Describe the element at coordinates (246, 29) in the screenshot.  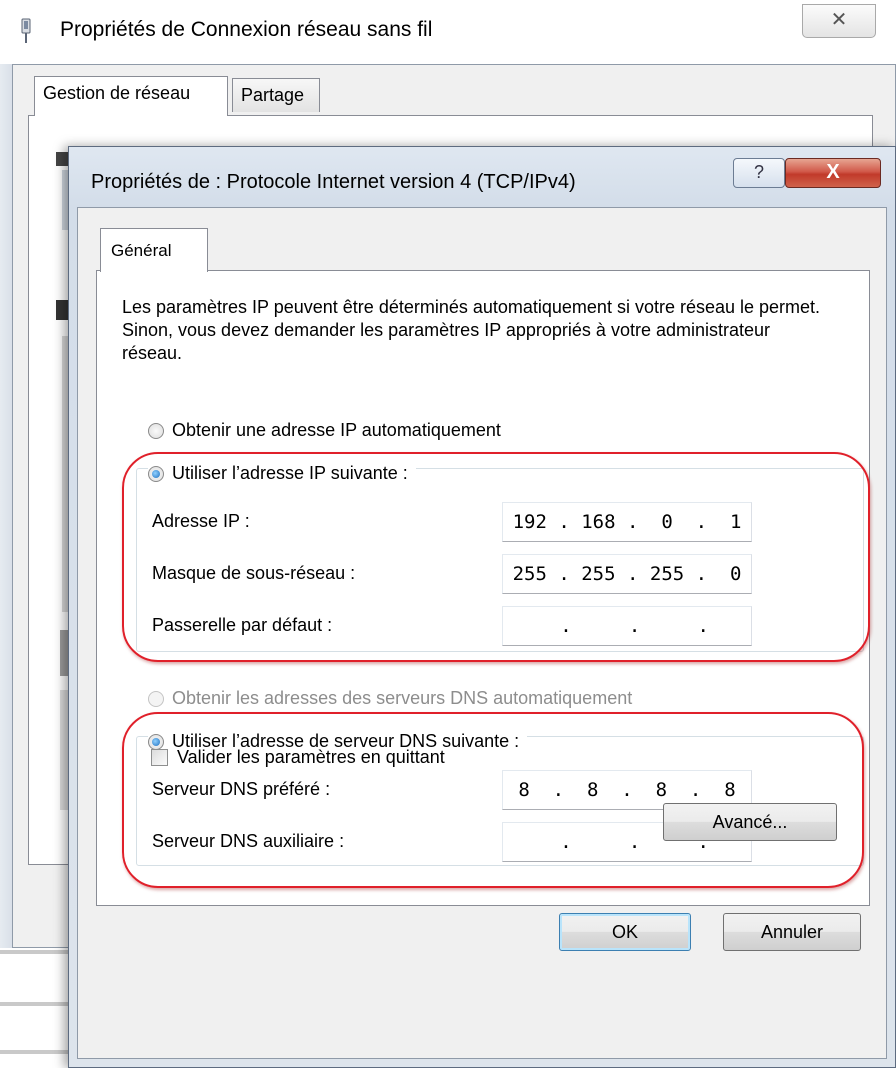
I see `outer-window-title: Propriétés de Connexion réseau sans fil` at that location.